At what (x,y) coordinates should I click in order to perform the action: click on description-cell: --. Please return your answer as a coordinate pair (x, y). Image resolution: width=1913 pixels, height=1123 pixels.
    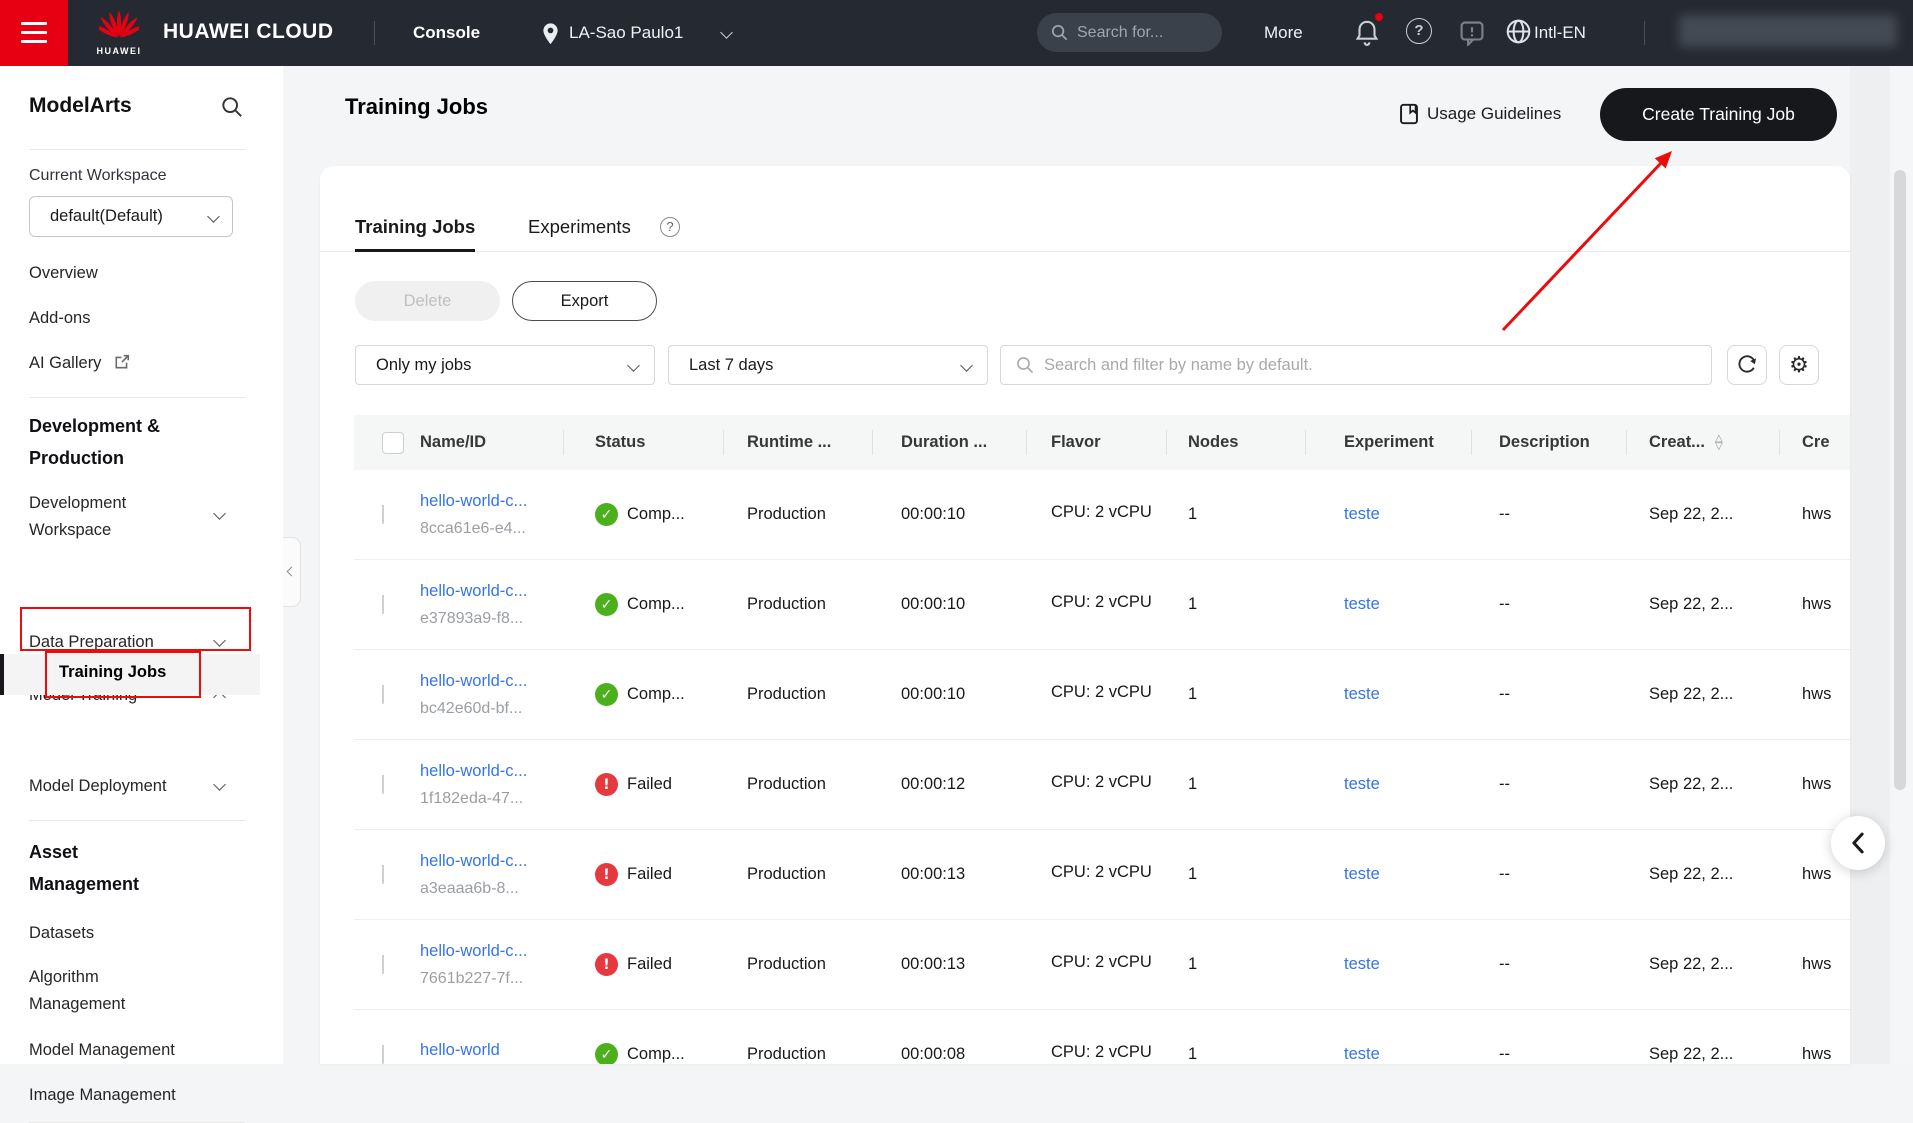
    Looking at the image, I should click on (1504, 784).